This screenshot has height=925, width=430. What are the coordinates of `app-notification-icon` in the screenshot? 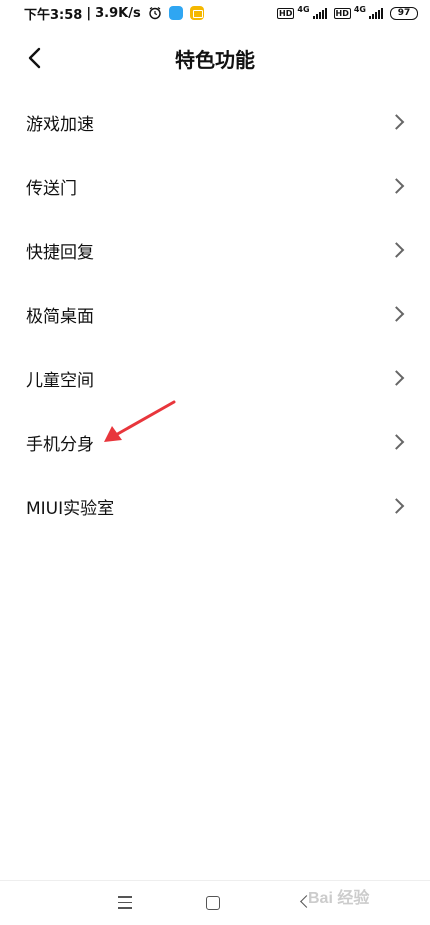 It's located at (175, 13).